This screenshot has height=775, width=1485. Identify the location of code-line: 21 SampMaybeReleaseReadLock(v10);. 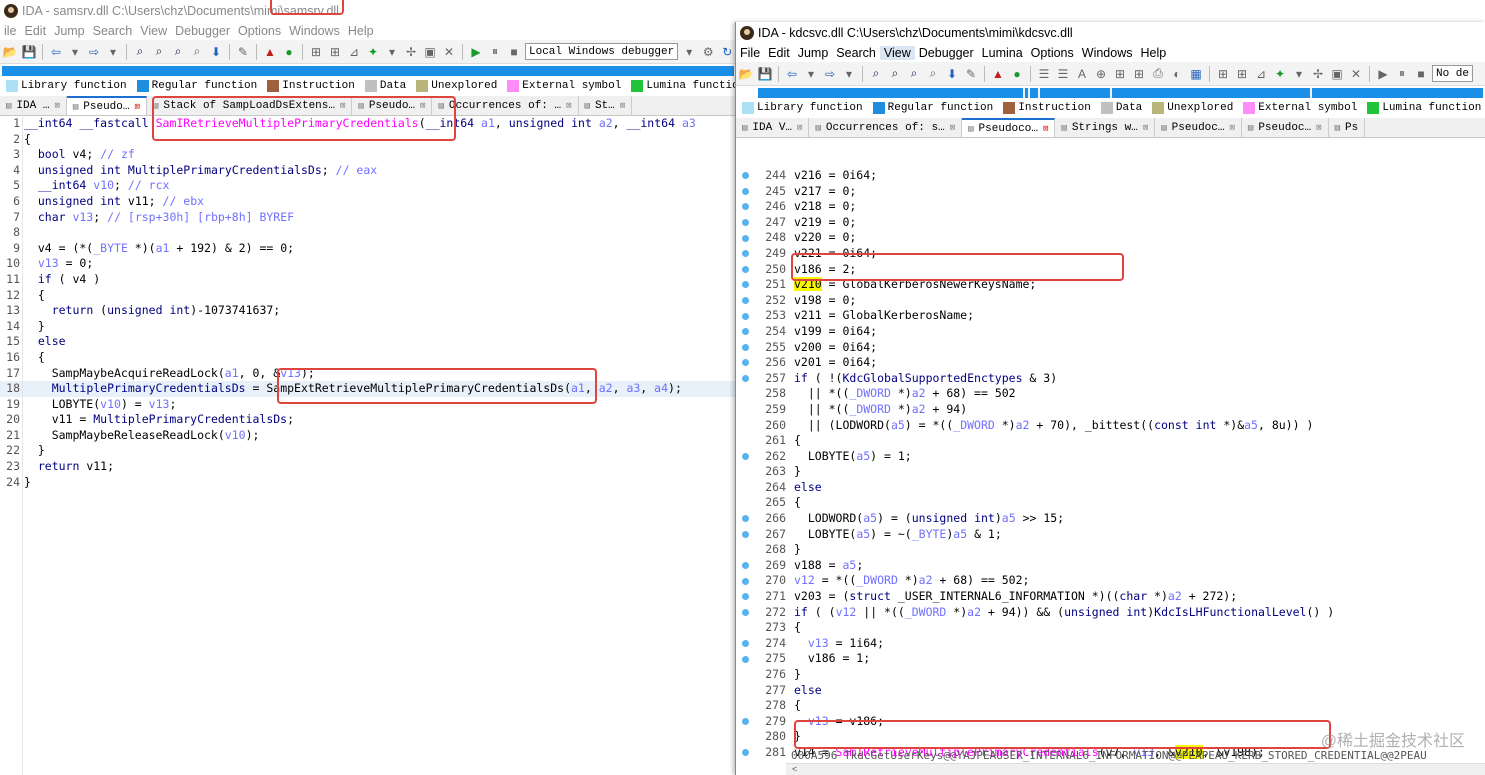
(368, 436).